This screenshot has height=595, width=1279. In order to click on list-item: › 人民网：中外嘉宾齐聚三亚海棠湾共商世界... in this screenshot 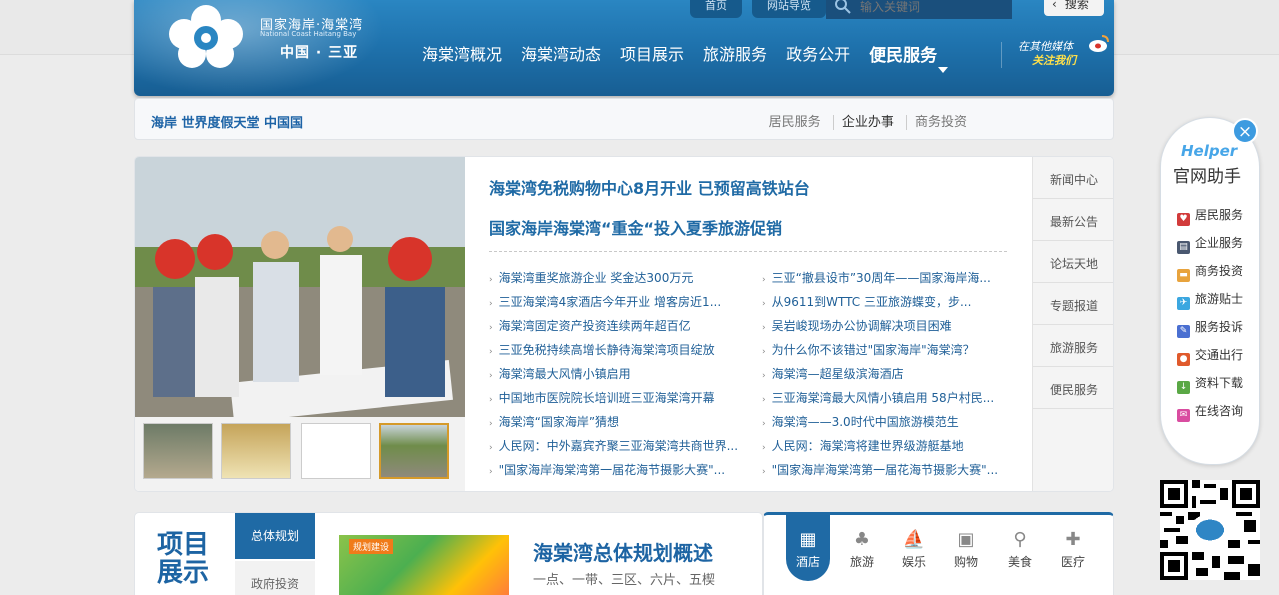, I will do `click(614, 449)`.